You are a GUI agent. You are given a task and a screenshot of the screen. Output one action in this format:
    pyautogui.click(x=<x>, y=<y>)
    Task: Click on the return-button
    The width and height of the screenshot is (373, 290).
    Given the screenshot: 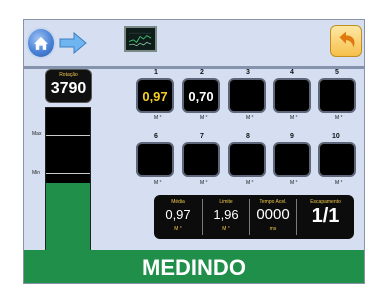 What is the action you would take?
    pyautogui.click(x=346, y=41)
    